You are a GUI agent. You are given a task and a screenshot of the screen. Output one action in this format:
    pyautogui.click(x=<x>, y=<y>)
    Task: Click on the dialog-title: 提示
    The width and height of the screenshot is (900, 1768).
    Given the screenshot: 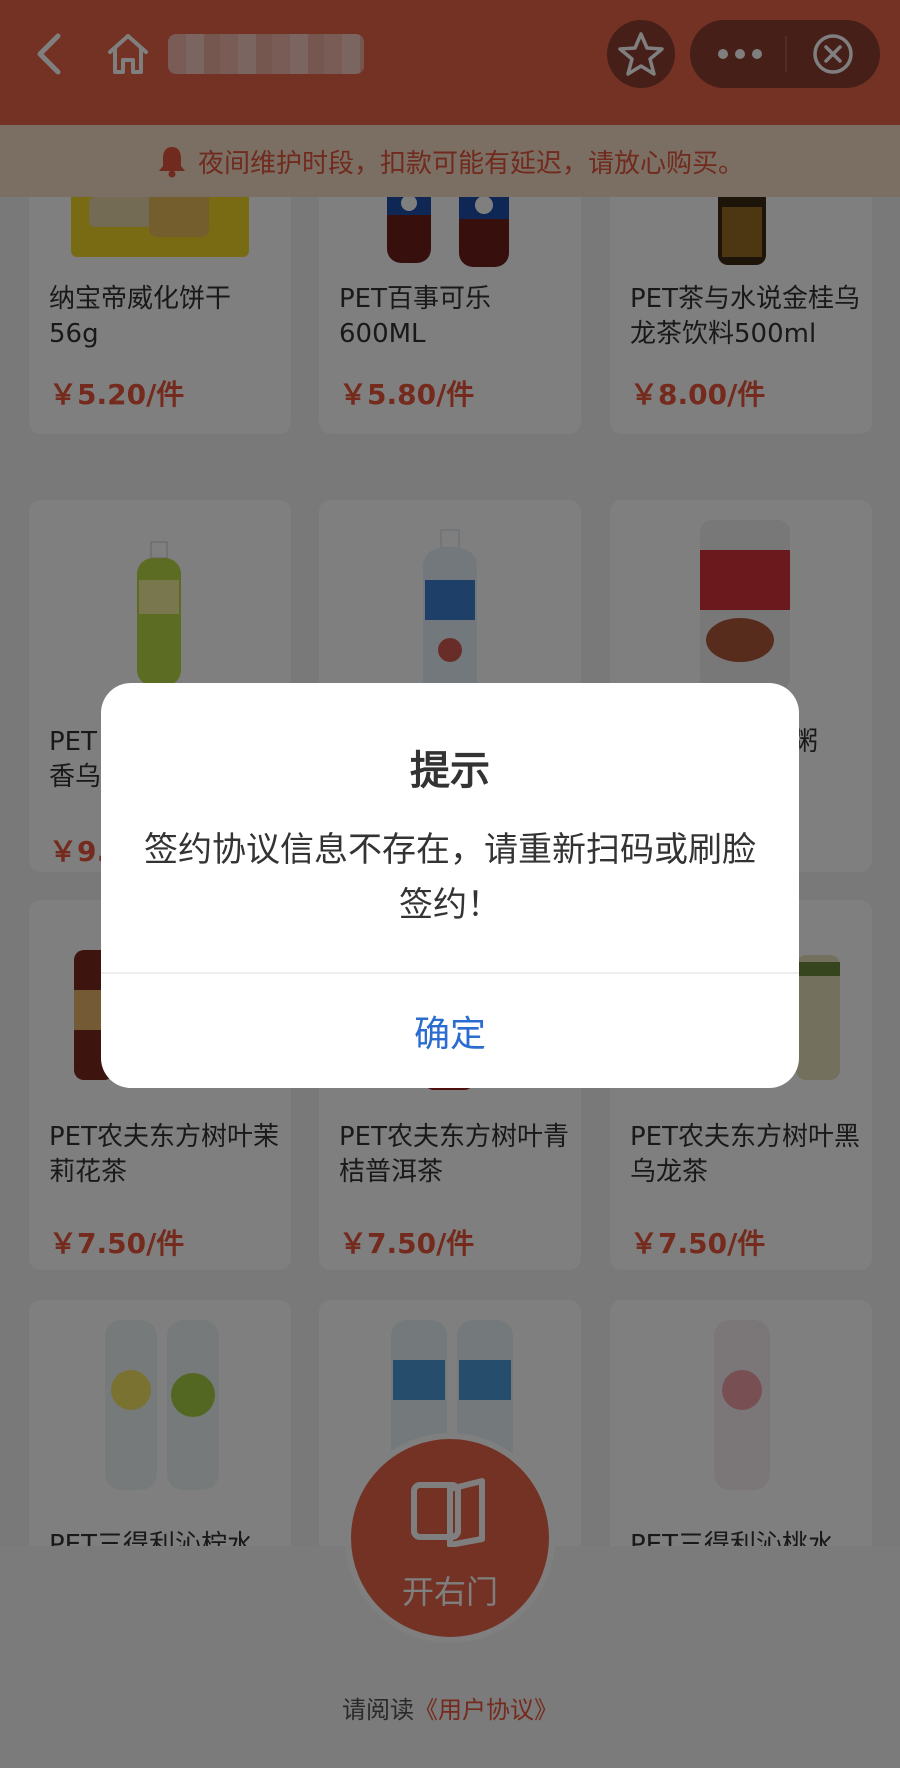 What is the action you would take?
    pyautogui.click(x=450, y=771)
    